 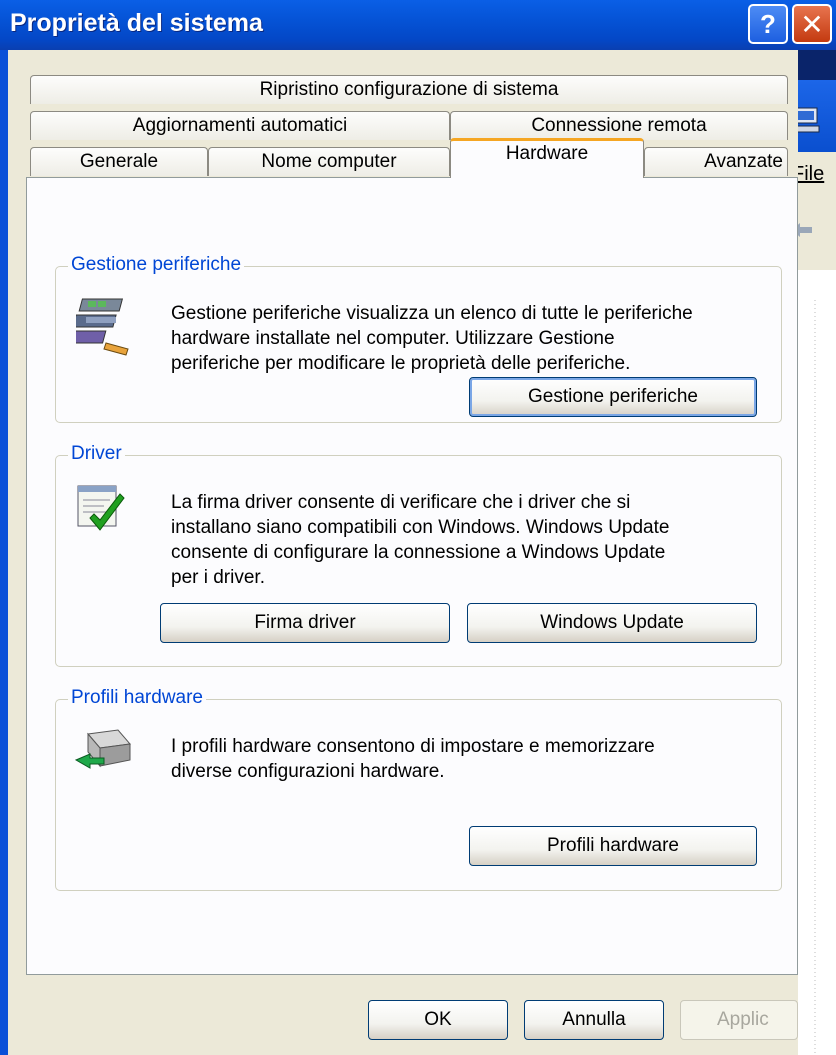 What do you see at coordinates (743, 161) in the screenshot?
I see `tab-label: Avanzate` at bounding box center [743, 161].